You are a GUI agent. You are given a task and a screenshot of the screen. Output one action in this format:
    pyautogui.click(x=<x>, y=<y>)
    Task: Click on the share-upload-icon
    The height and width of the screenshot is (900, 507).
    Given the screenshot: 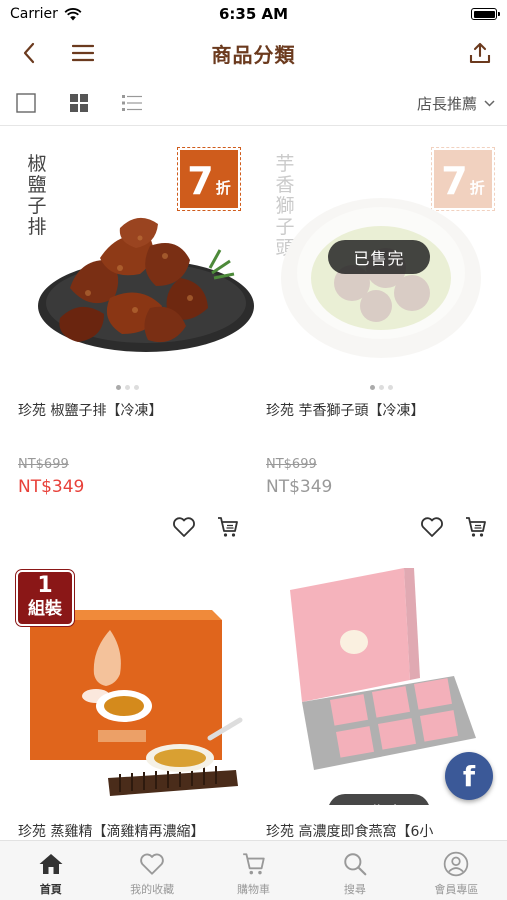 What is the action you would take?
    pyautogui.click(x=480, y=53)
    